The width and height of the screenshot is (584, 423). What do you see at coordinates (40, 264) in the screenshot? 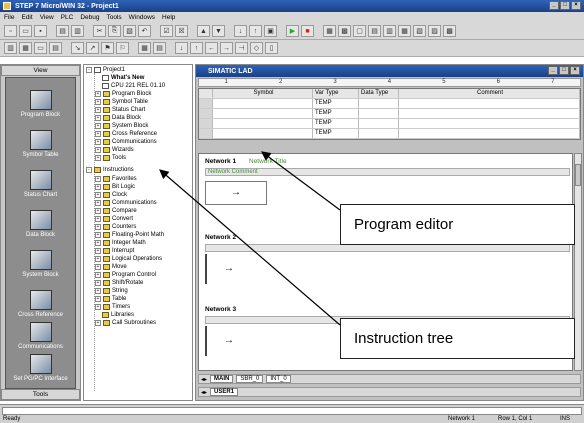
I see `nav-system-block: System Block` at bounding box center [40, 264].